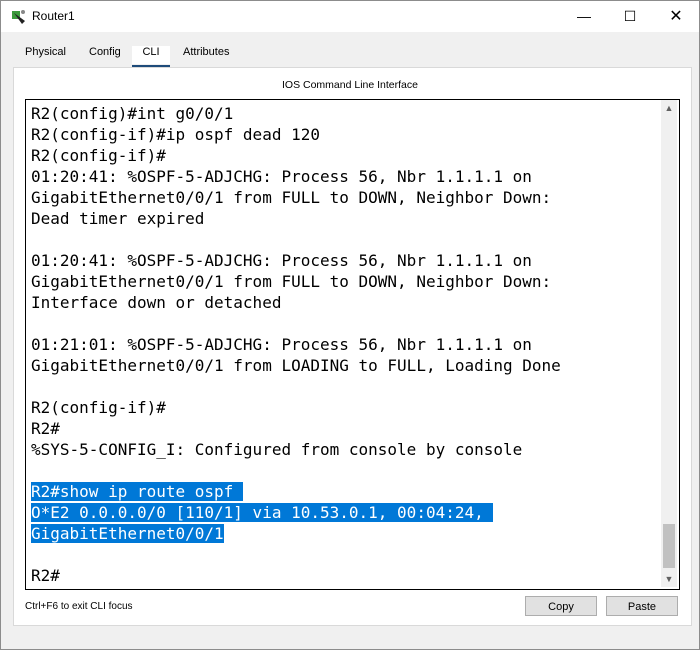  What do you see at coordinates (137, 491) in the screenshot?
I see `terminal-line-selected-text: R2#show ip route ospf` at bounding box center [137, 491].